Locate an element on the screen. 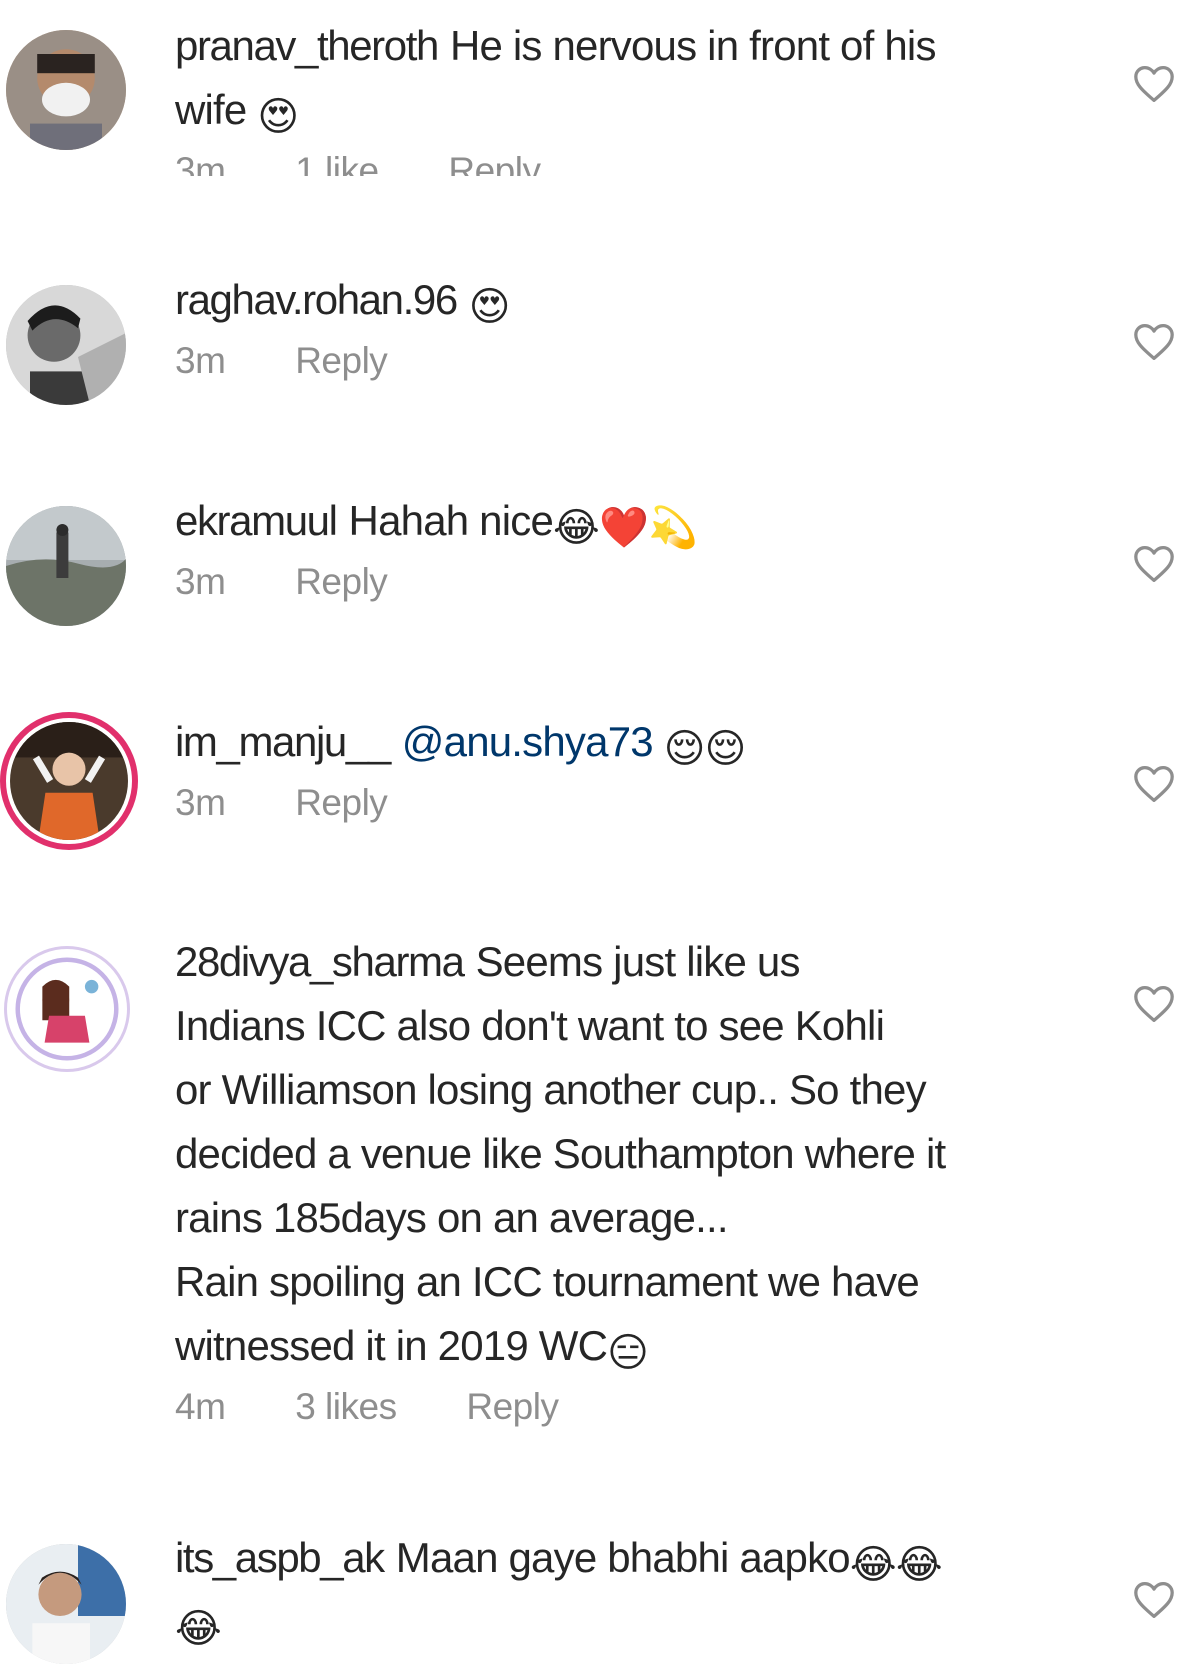 This screenshot has width=1200, height=1664. comment-username: ekramuul is located at coordinates (256, 520).